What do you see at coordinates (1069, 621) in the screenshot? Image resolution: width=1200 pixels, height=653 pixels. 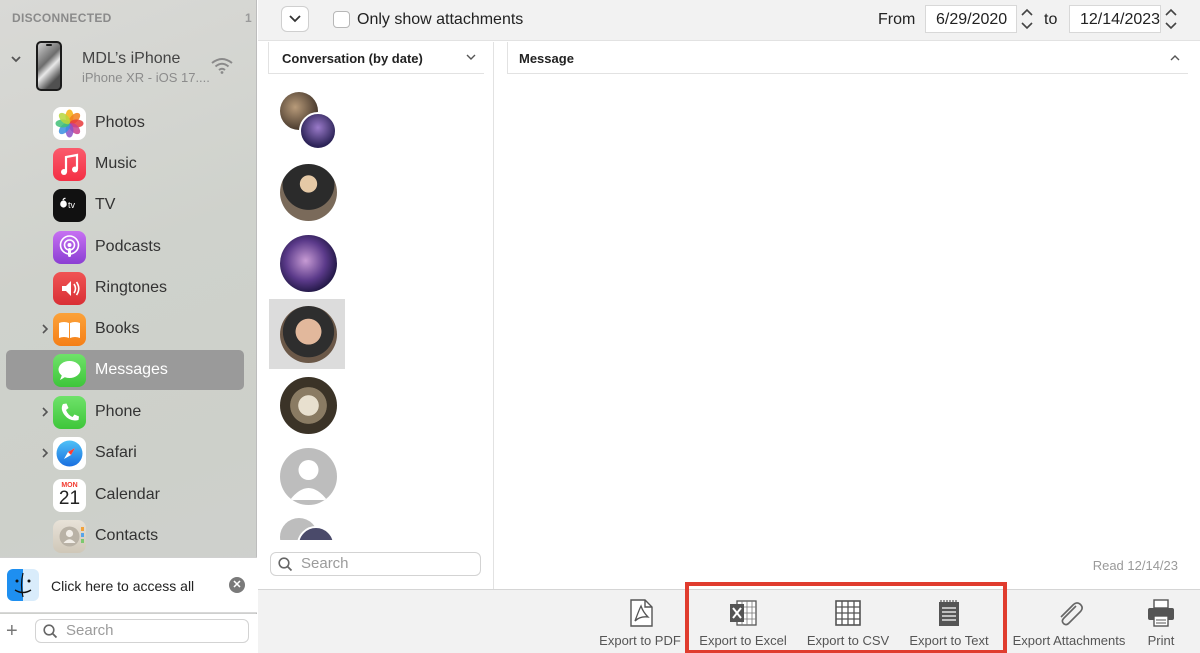 I see `export-attachments-button: Export Attachments` at bounding box center [1069, 621].